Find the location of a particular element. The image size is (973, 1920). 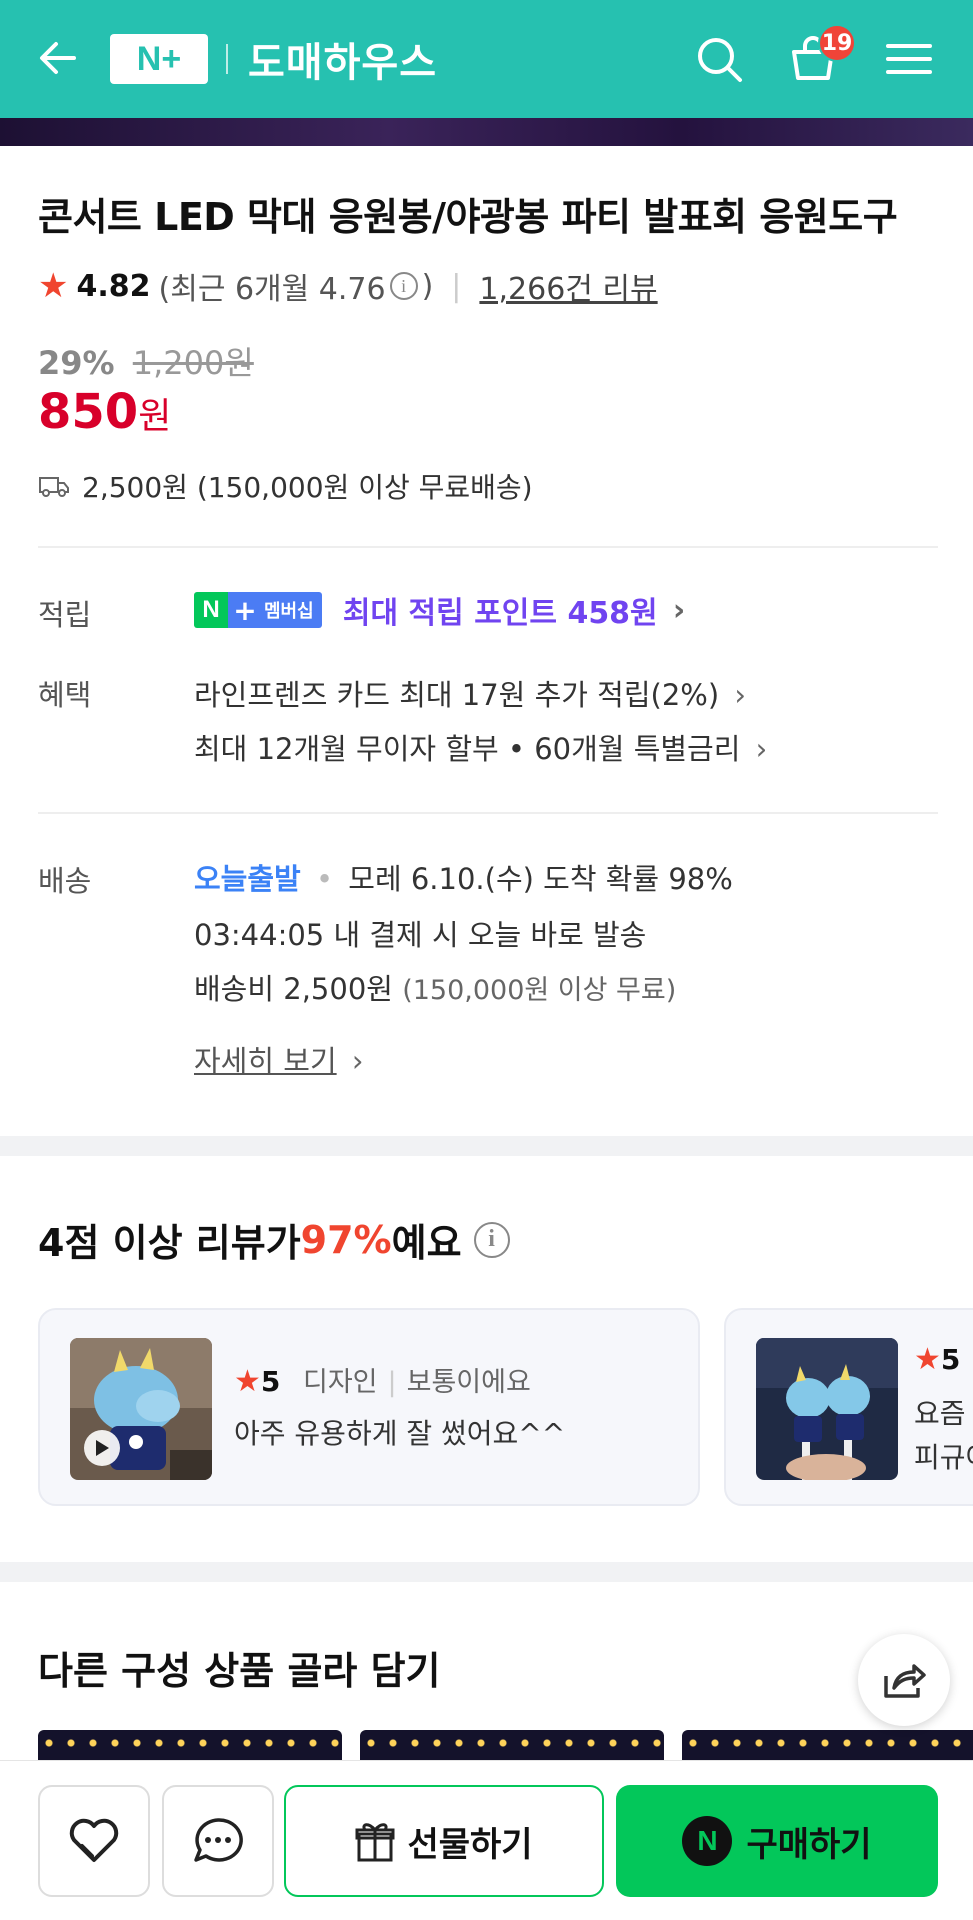

sale-price: 850원 is located at coordinates (104, 412).